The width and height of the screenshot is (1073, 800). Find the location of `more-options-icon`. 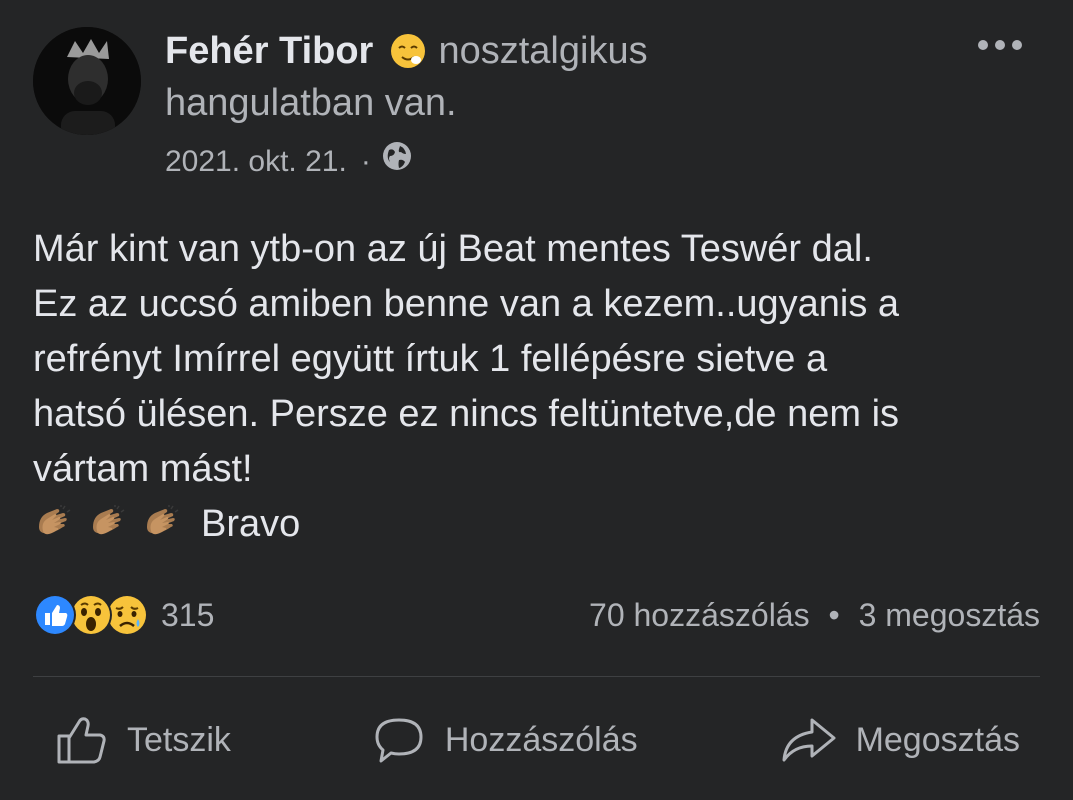

more-options-icon is located at coordinates (1000, 45).